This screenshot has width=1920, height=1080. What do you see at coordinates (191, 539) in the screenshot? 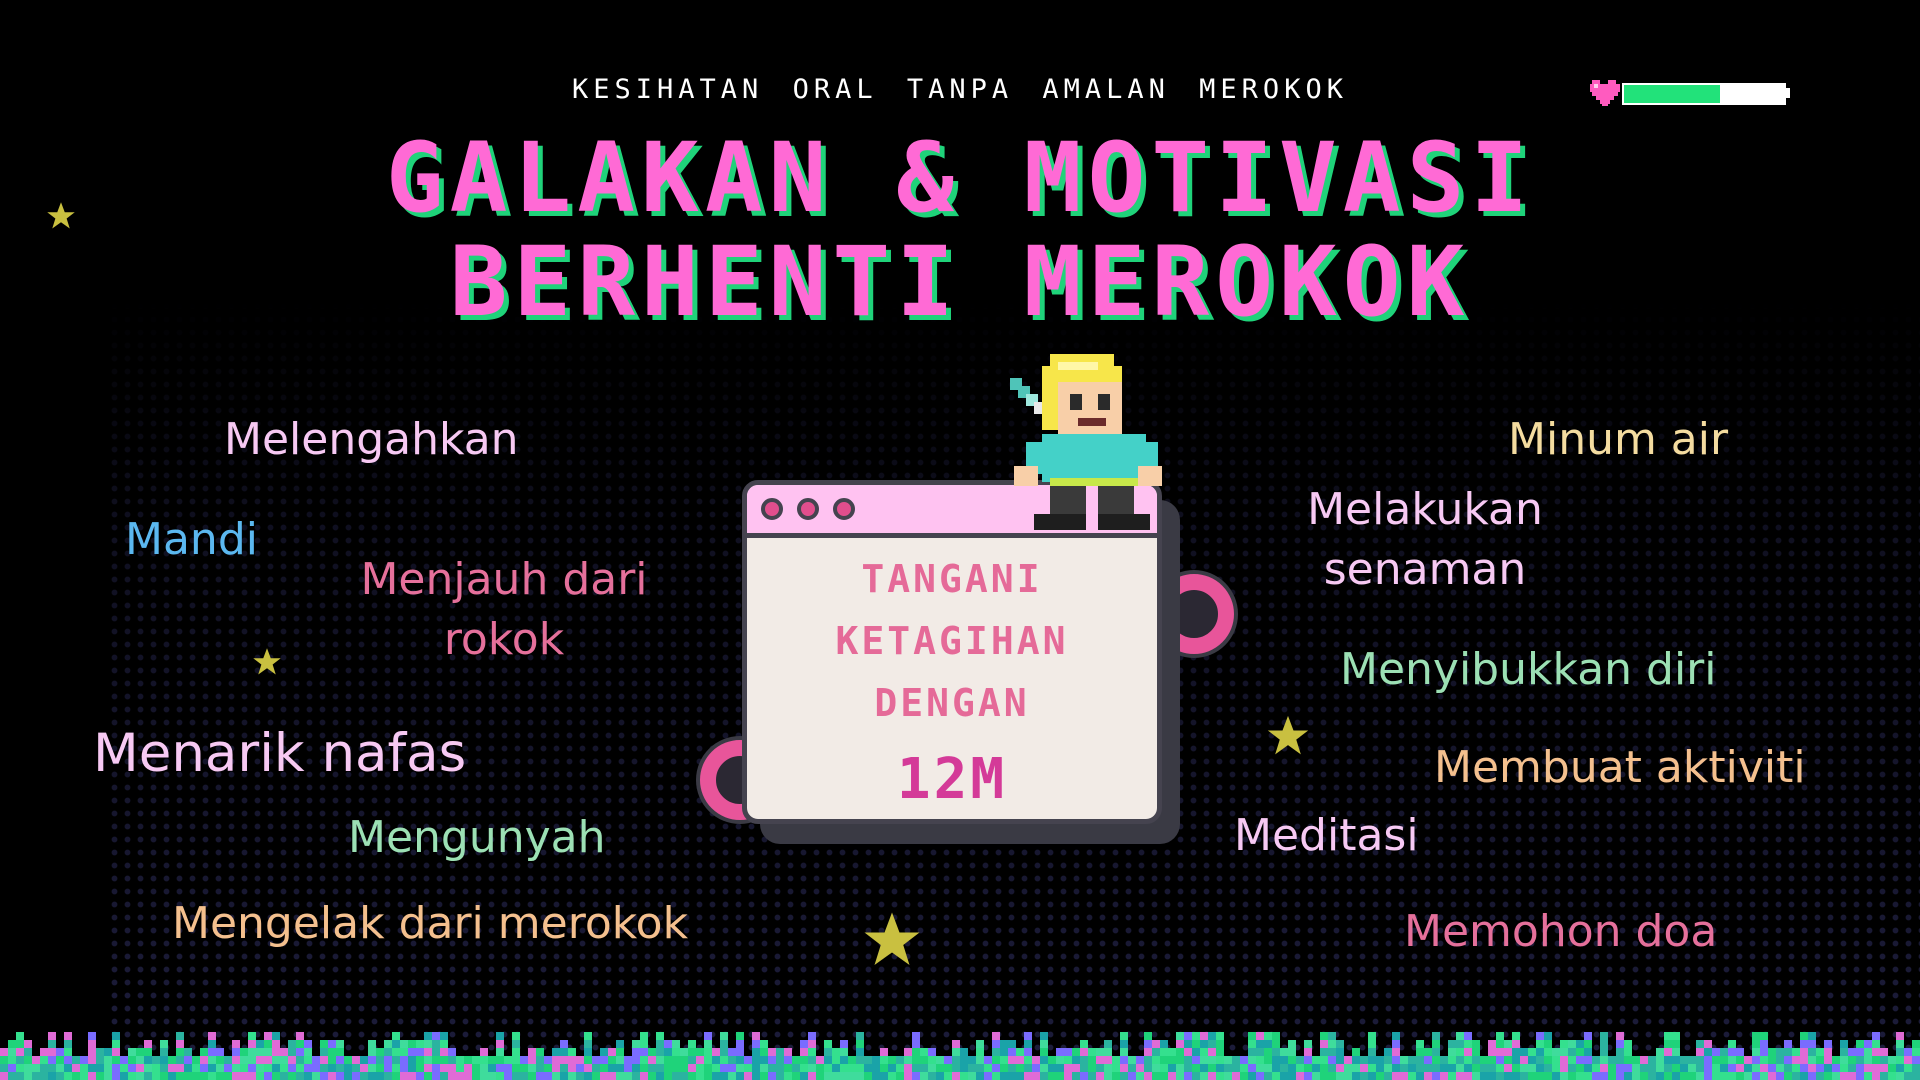
I see `tip-mandi: Mandi` at bounding box center [191, 539].